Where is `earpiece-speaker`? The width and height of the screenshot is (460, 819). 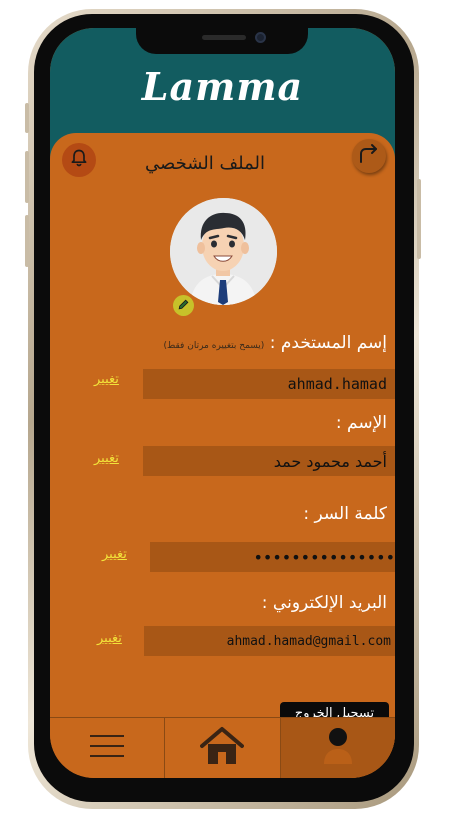
earpiece-speaker is located at coordinates (224, 37).